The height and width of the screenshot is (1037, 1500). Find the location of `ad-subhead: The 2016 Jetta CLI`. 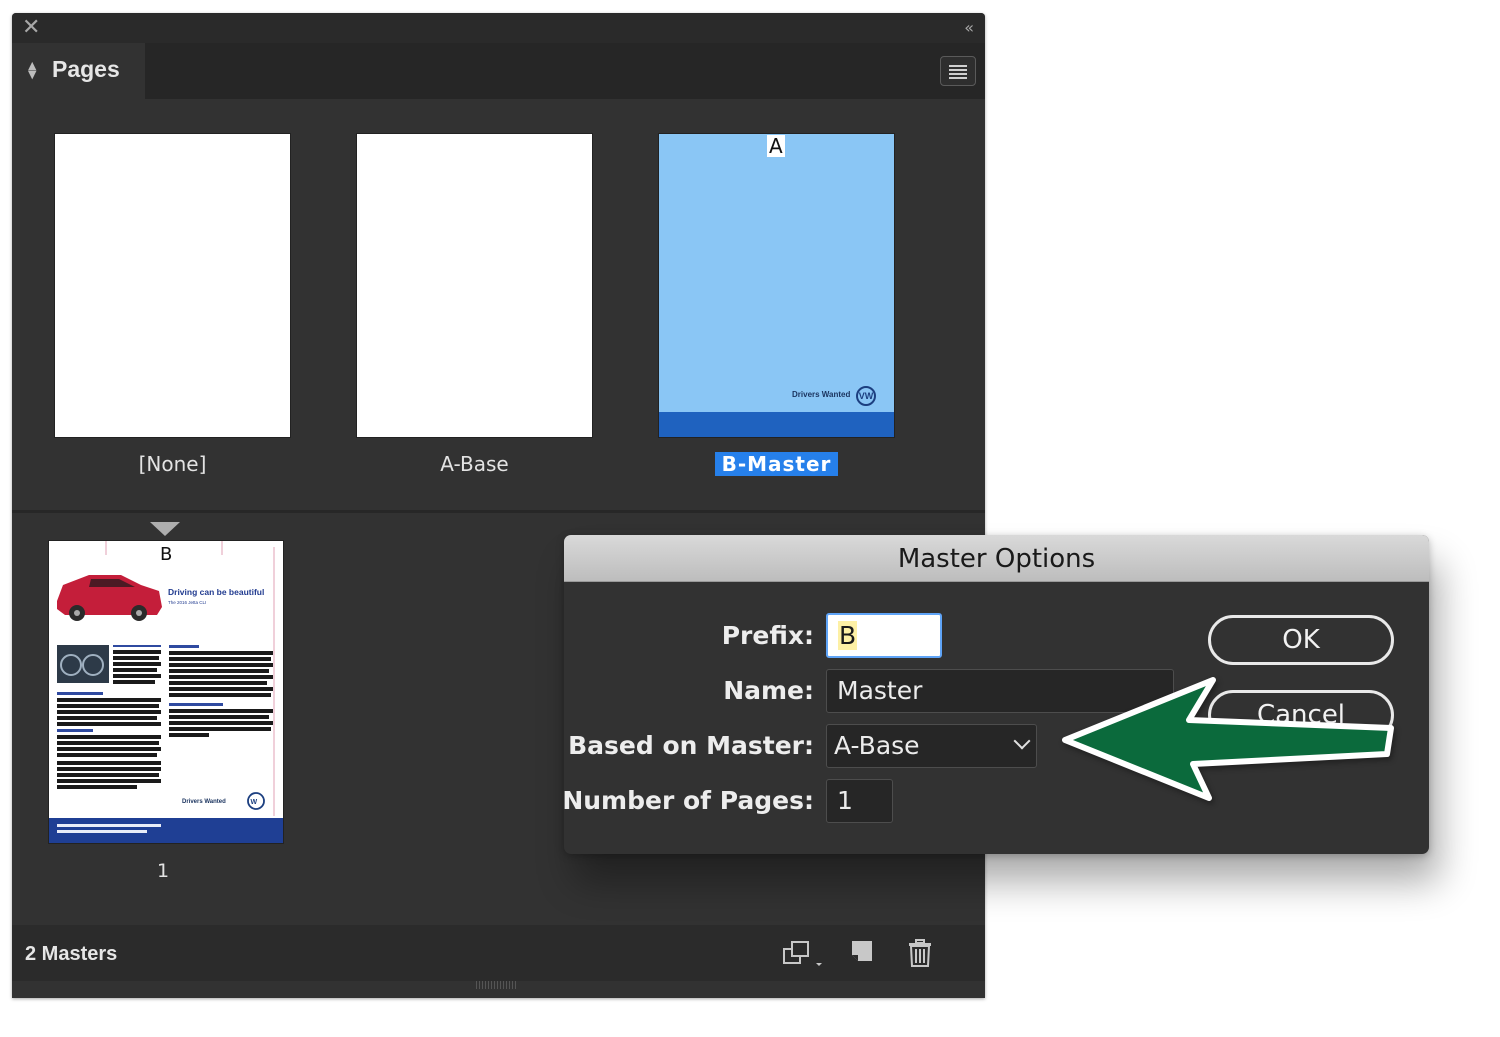

ad-subhead: The 2016 Jetta CLI is located at coordinates (187, 602).